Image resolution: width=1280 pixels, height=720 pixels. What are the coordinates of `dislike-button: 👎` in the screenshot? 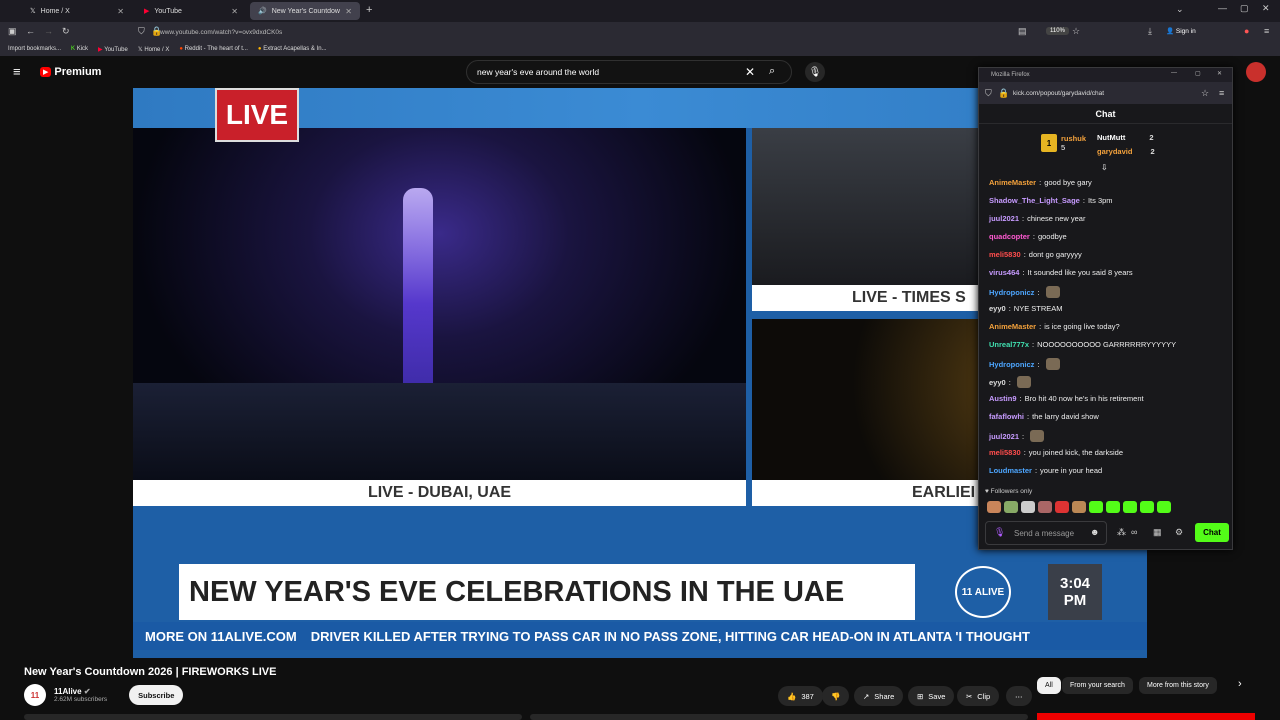 It's located at (836, 696).